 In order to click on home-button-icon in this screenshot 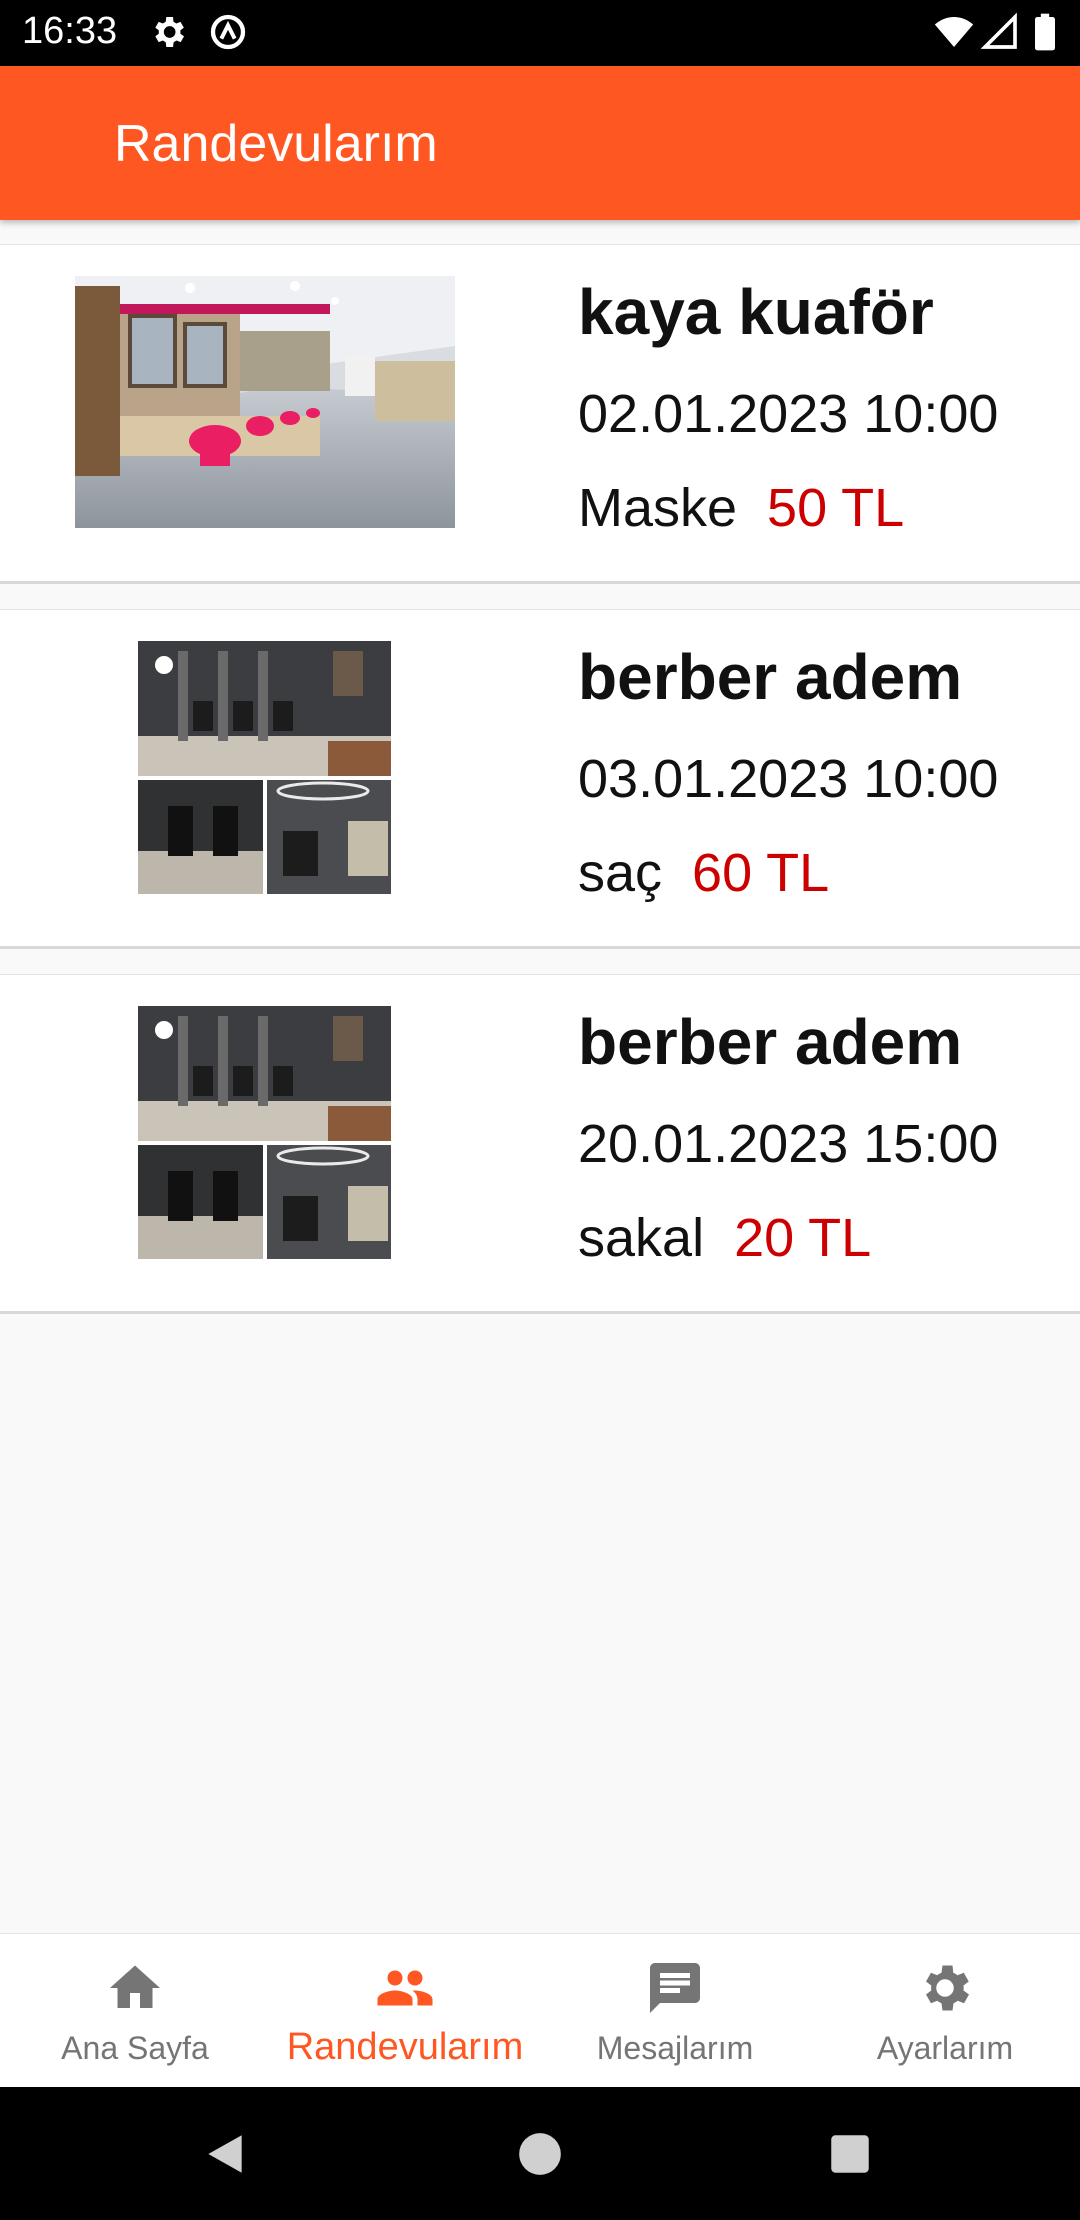, I will do `click(540, 2154)`.